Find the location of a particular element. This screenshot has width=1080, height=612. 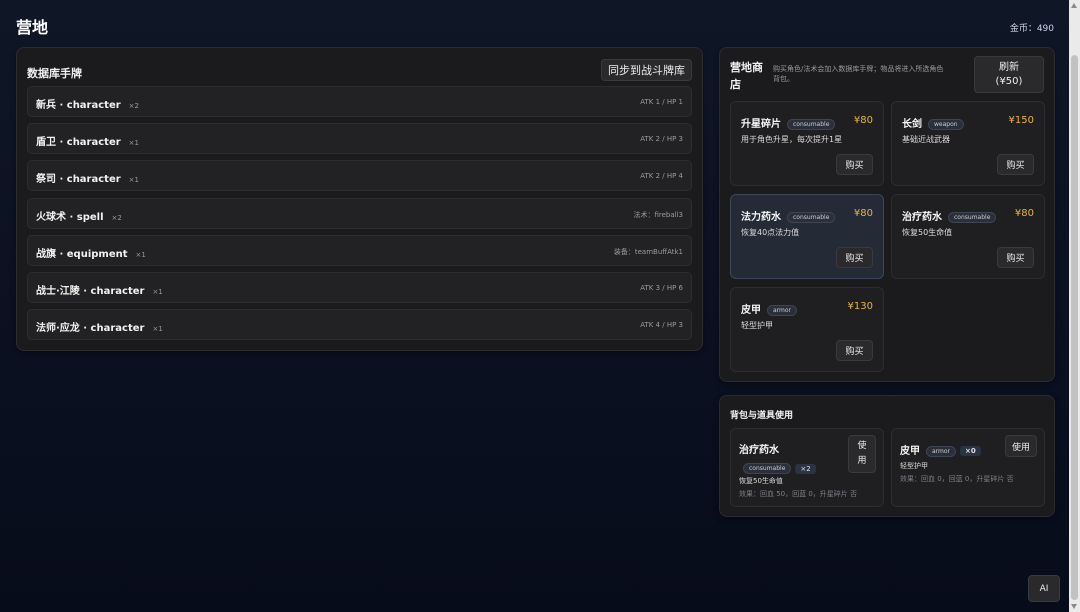

deck-row: 火球术 · spell ×2 法术：fireball3 is located at coordinates (359, 213).